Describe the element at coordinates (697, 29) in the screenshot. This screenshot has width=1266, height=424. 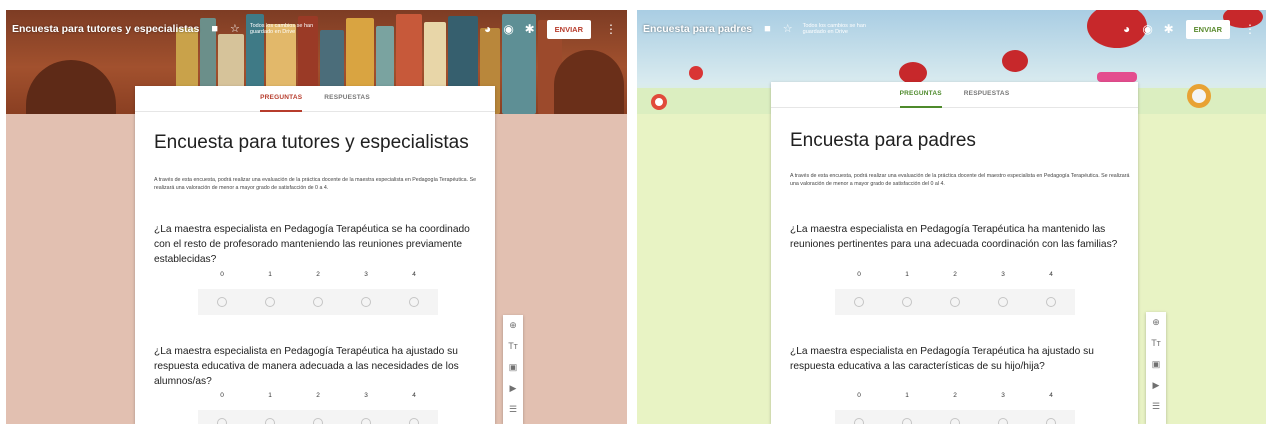
I see `form-name: Encuesta para padres` at that location.